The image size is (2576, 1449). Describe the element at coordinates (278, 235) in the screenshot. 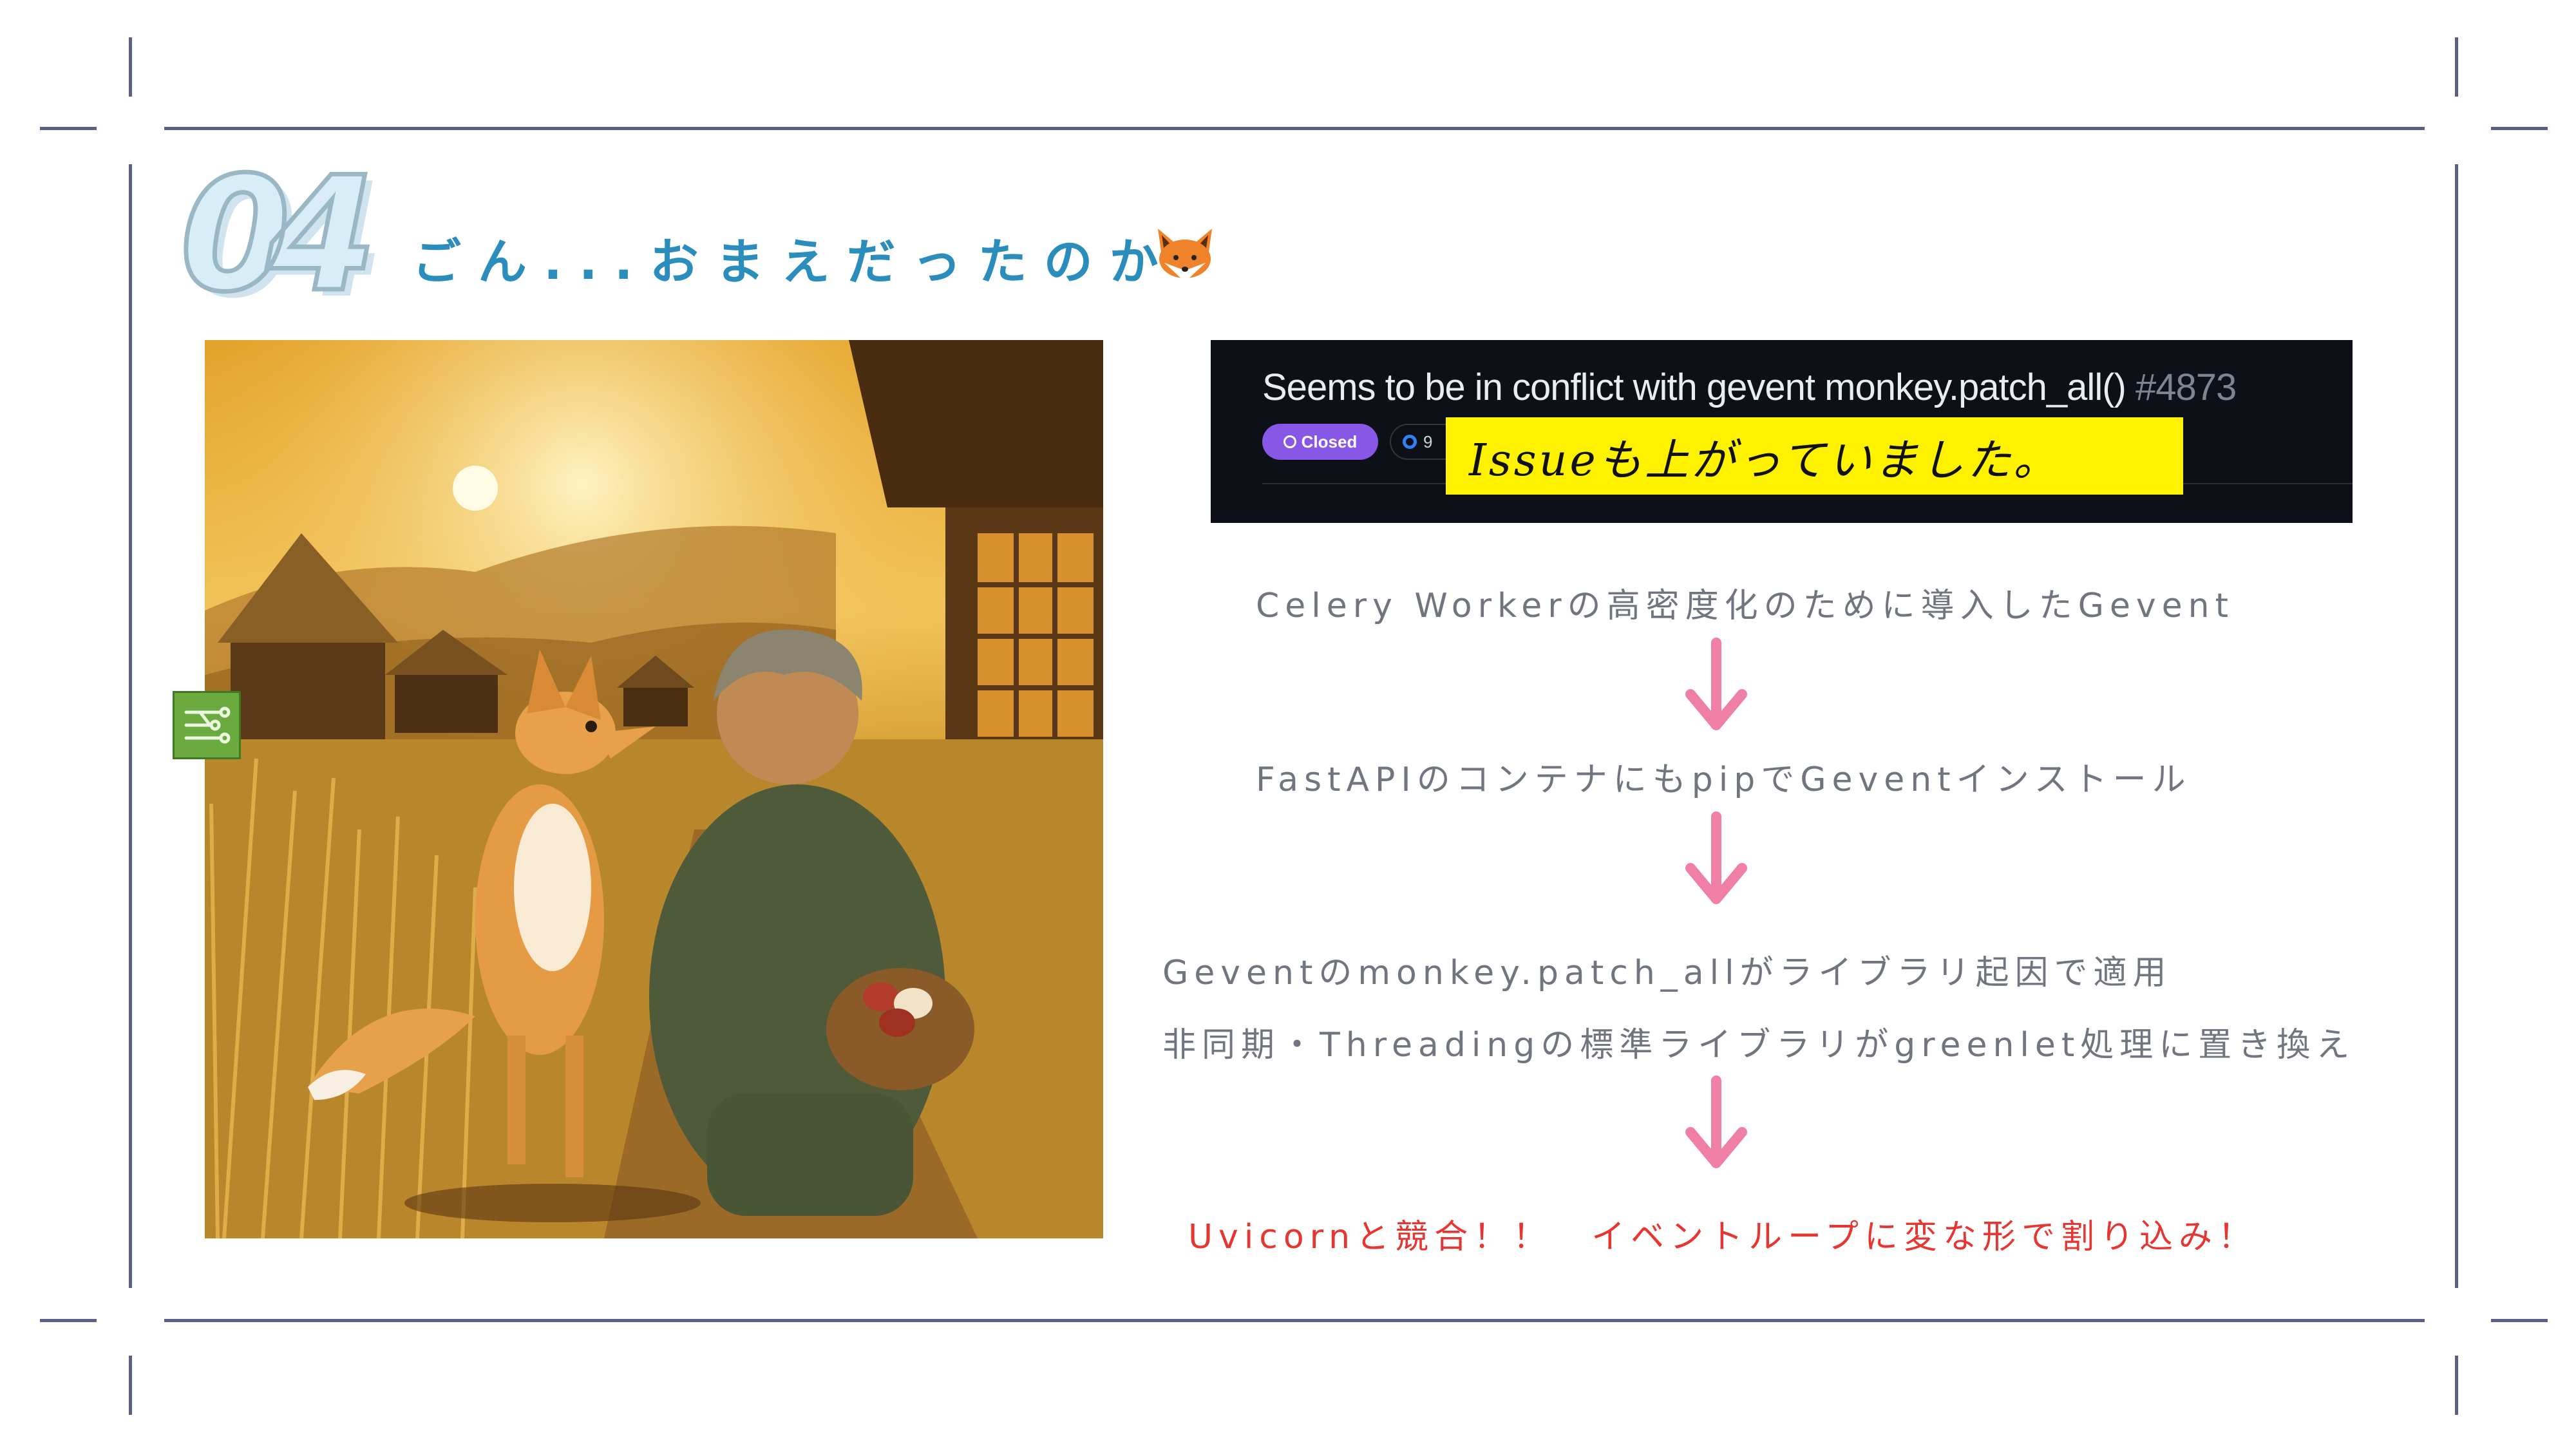

I see `slide-number: 04` at that location.